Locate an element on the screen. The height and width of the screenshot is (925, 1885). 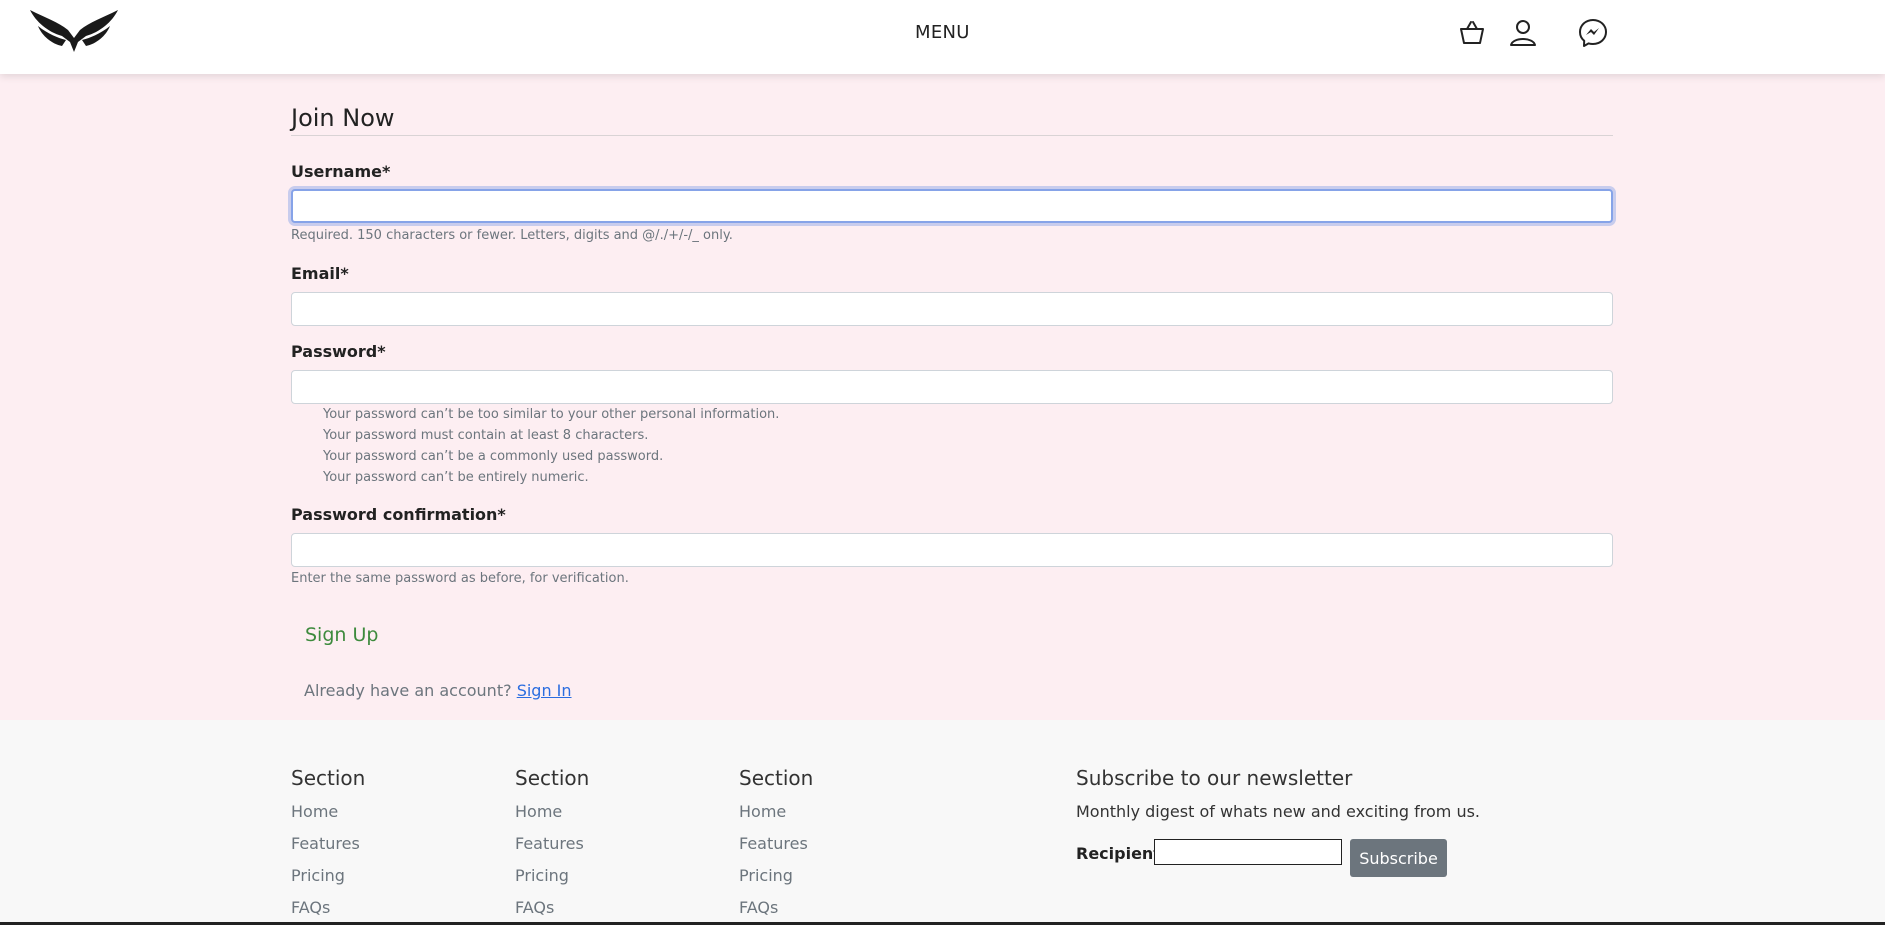
newsletter-title: Subscribe to our newsletter is located at coordinates (1214, 778).